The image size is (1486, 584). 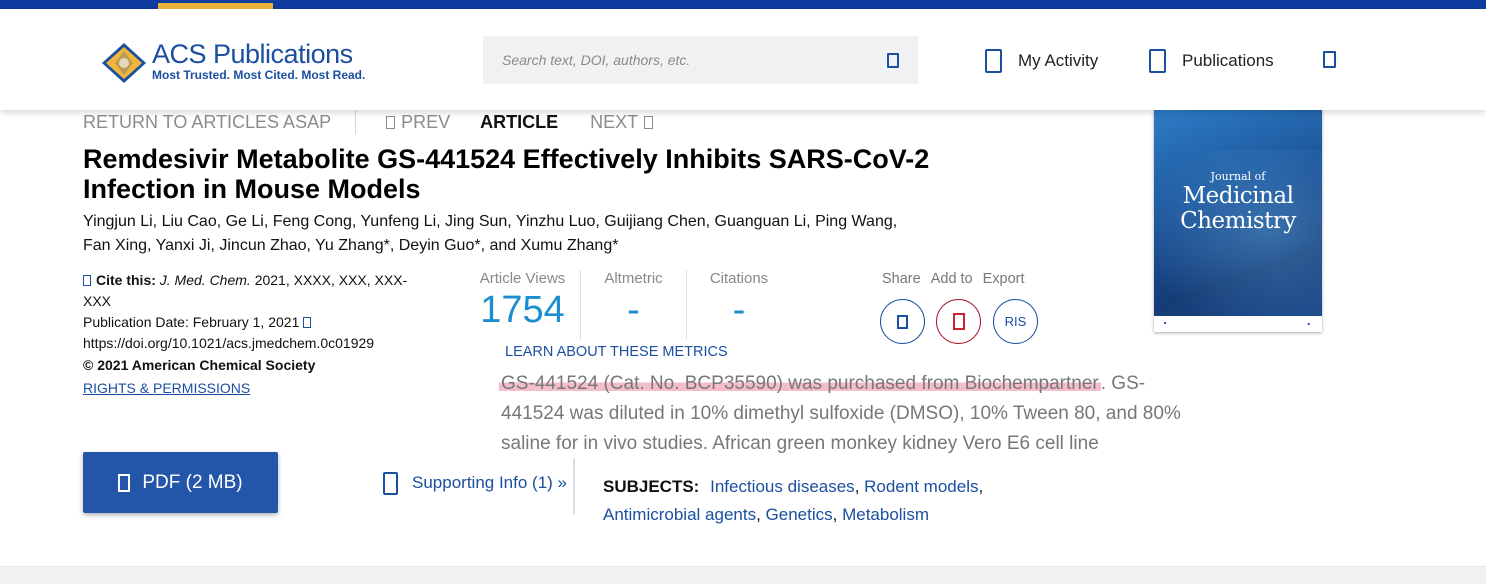 What do you see at coordinates (391, 122) in the screenshot?
I see `chevron-left-icon` at bounding box center [391, 122].